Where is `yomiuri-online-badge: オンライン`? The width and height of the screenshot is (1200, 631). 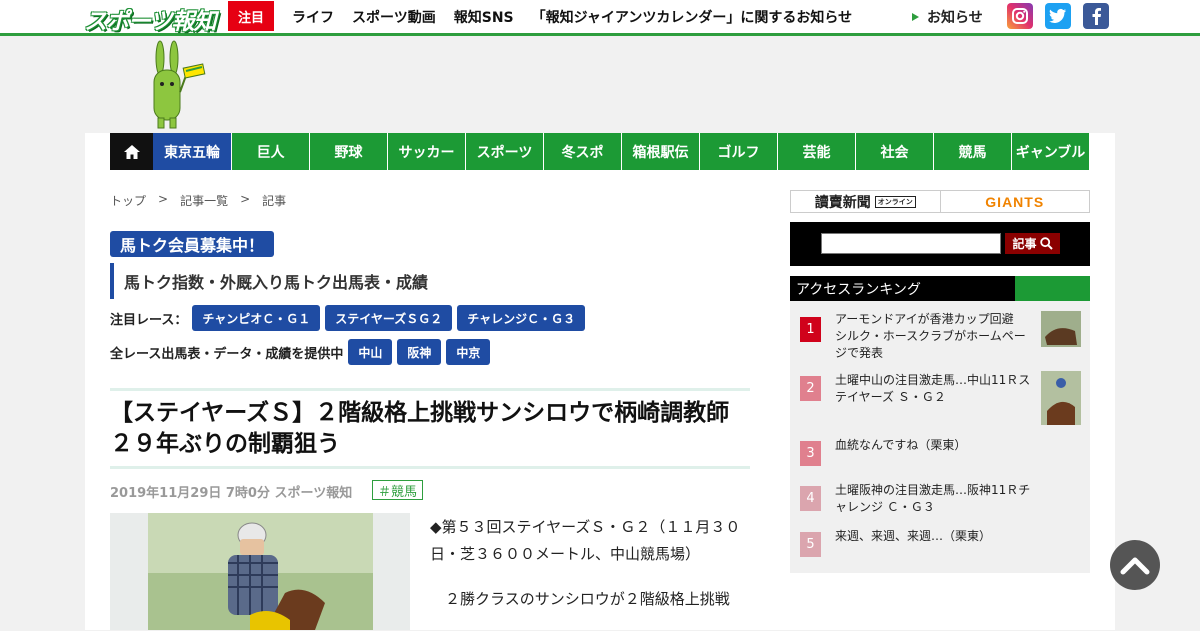 yomiuri-online-badge: オンライン is located at coordinates (895, 201).